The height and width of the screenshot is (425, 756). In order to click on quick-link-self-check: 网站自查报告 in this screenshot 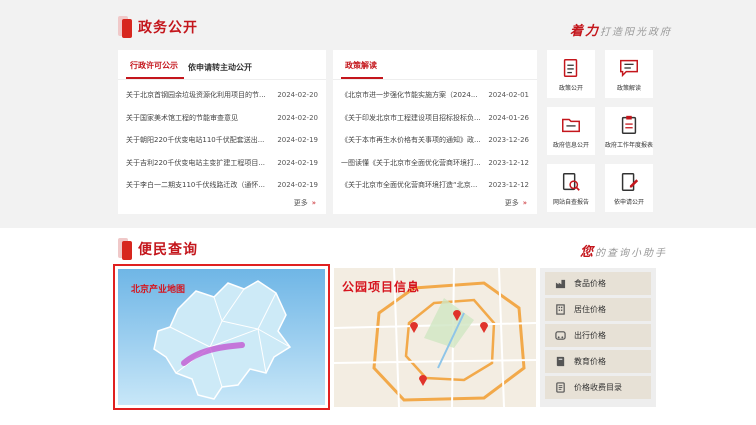, I will do `click(571, 188)`.